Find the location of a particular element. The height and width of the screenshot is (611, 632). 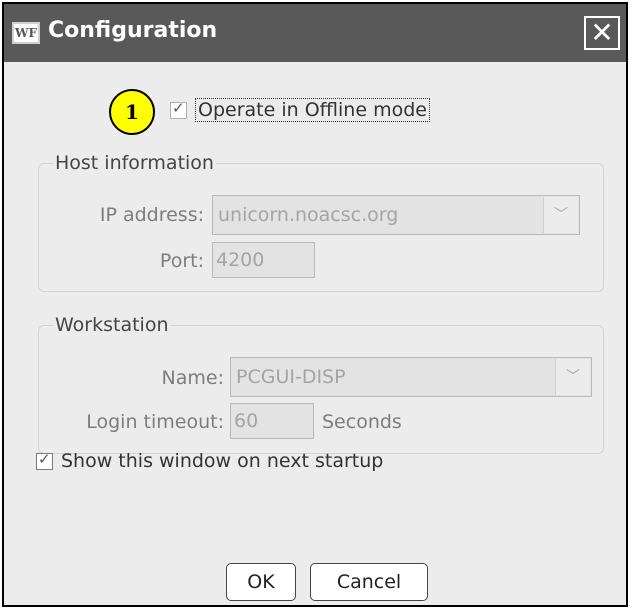

offline-mode-checkbox: ✓ is located at coordinates (178, 108).